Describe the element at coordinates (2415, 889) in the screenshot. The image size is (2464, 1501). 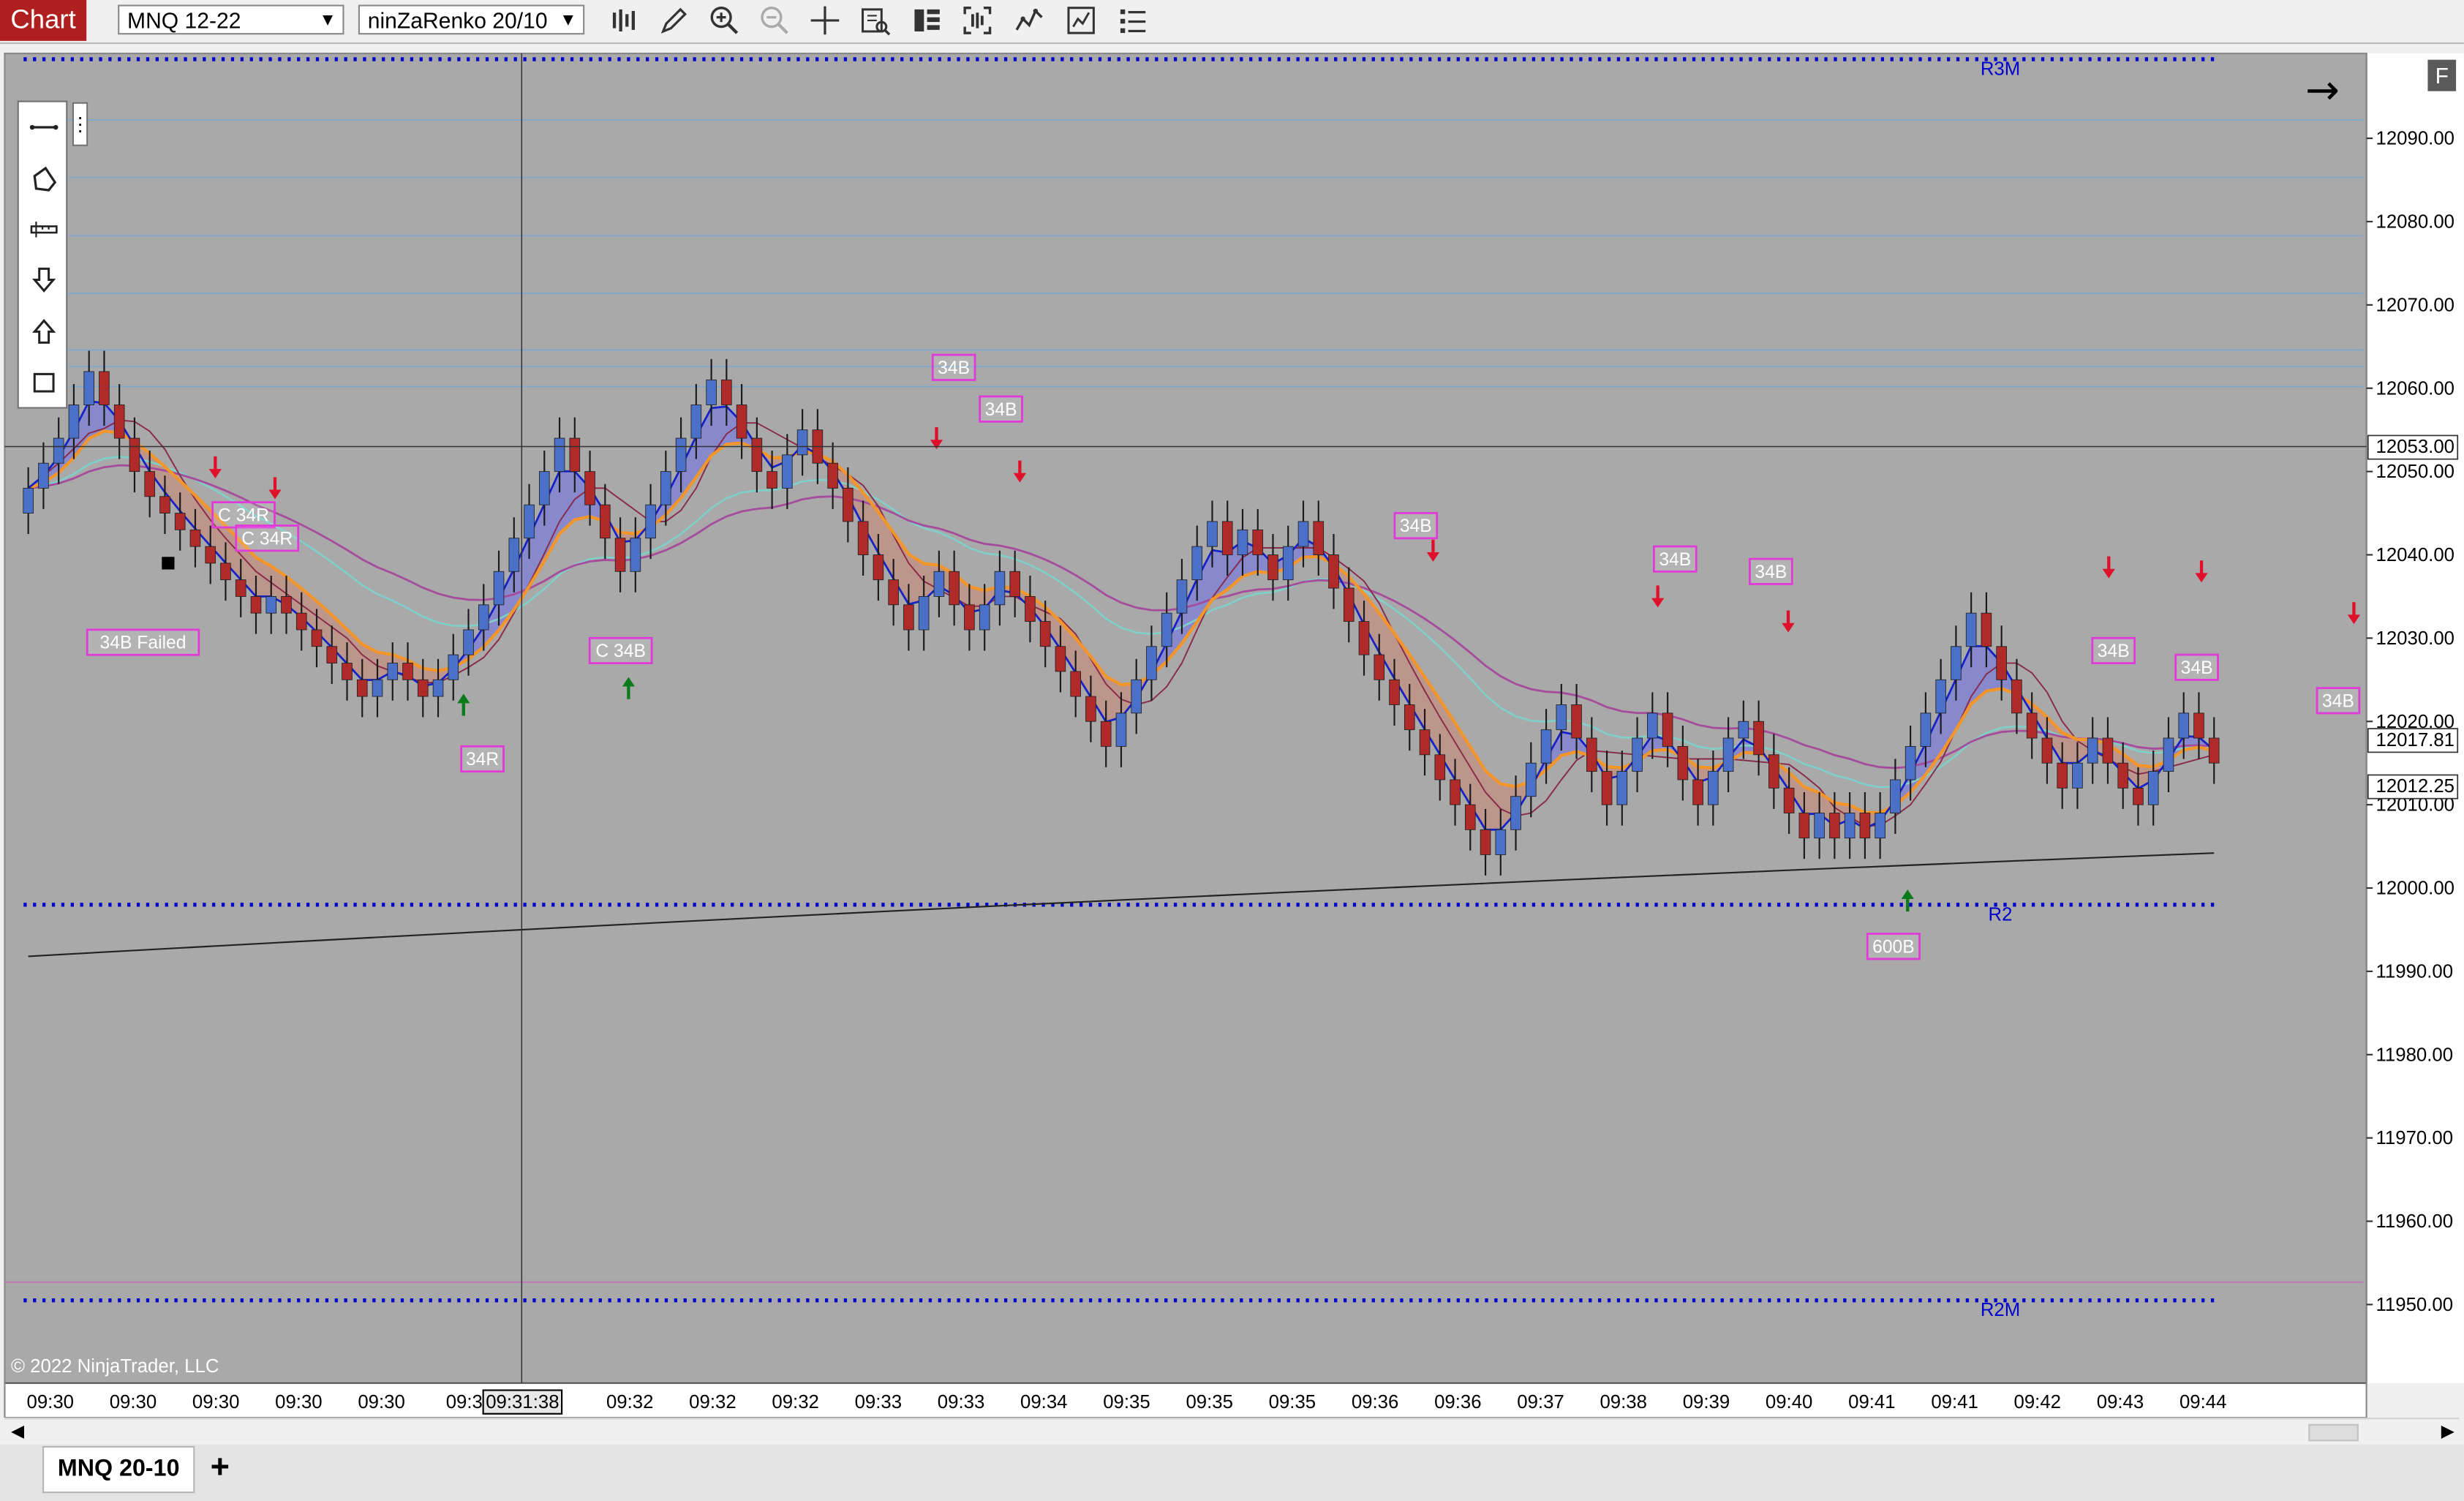
I see `y-tick-label: 12000.00` at that location.